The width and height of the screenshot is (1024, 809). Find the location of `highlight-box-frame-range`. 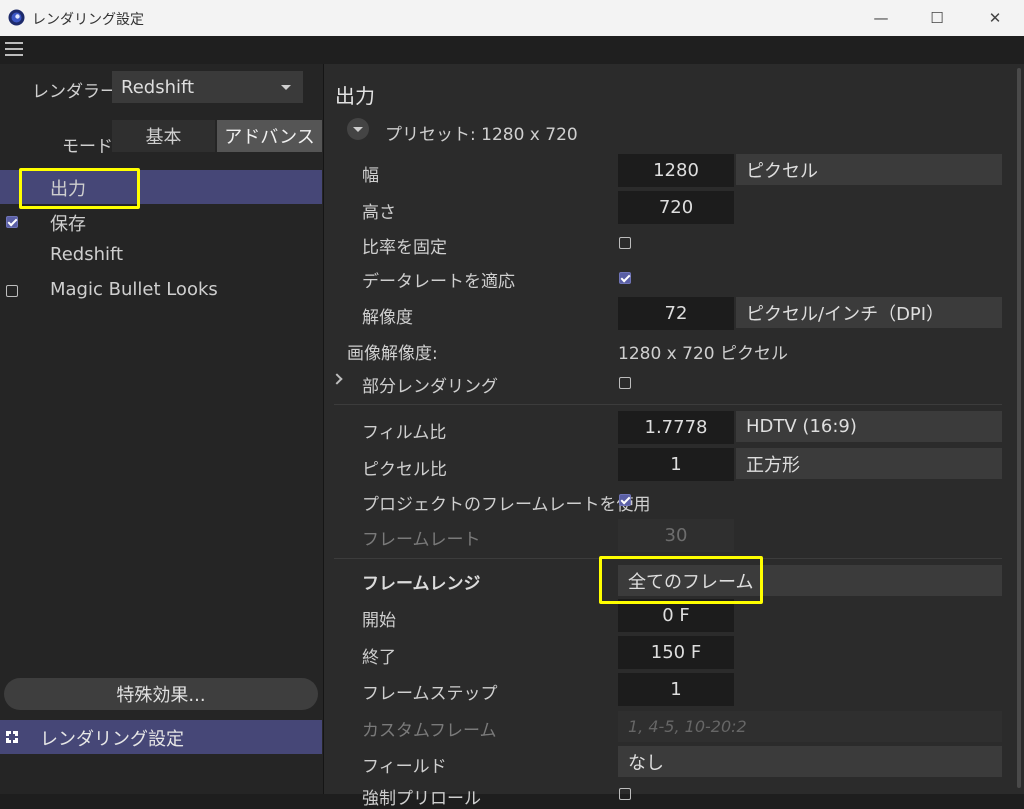

highlight-box-frame-range is located at coordinates (681, 580).